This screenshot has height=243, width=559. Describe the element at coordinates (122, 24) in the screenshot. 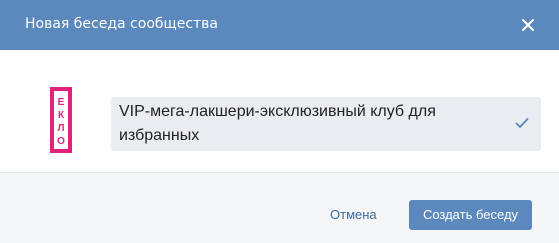

I see `dialog-title: Новая беседа сообщества` at that location.